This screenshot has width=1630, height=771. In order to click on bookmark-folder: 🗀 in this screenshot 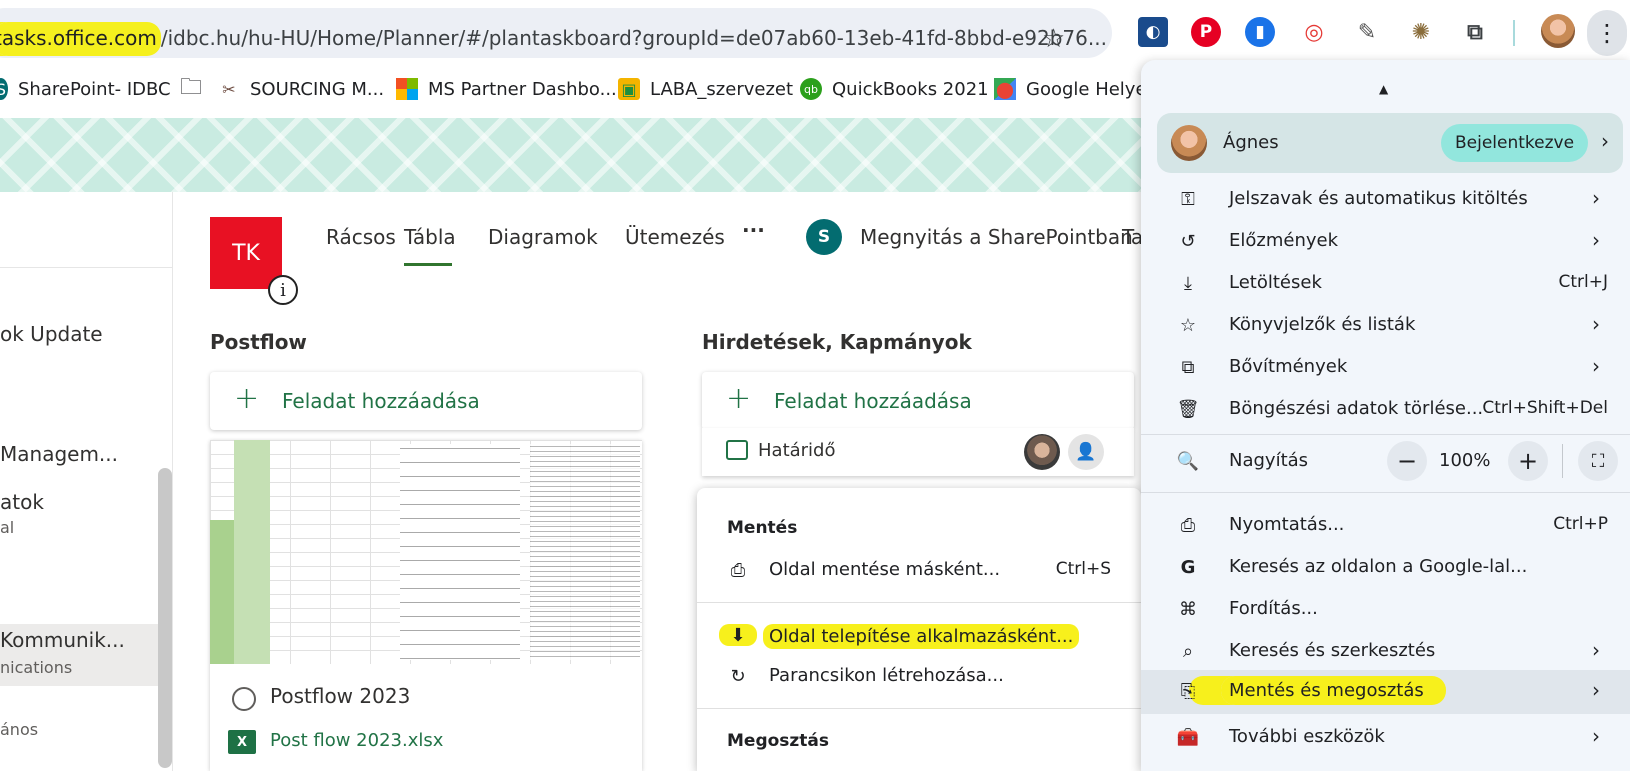, I will do `click(196, 87)`.